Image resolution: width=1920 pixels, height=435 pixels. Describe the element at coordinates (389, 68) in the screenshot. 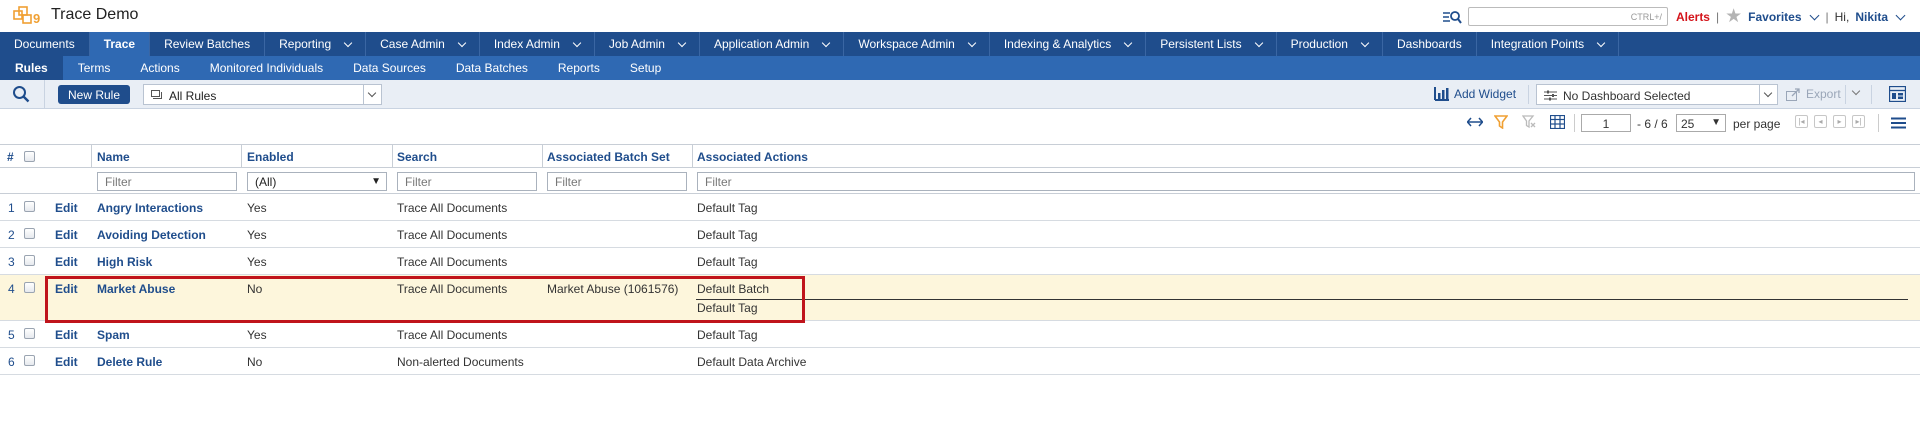

I see `subtab-data-sources: Data Sources` at that location.